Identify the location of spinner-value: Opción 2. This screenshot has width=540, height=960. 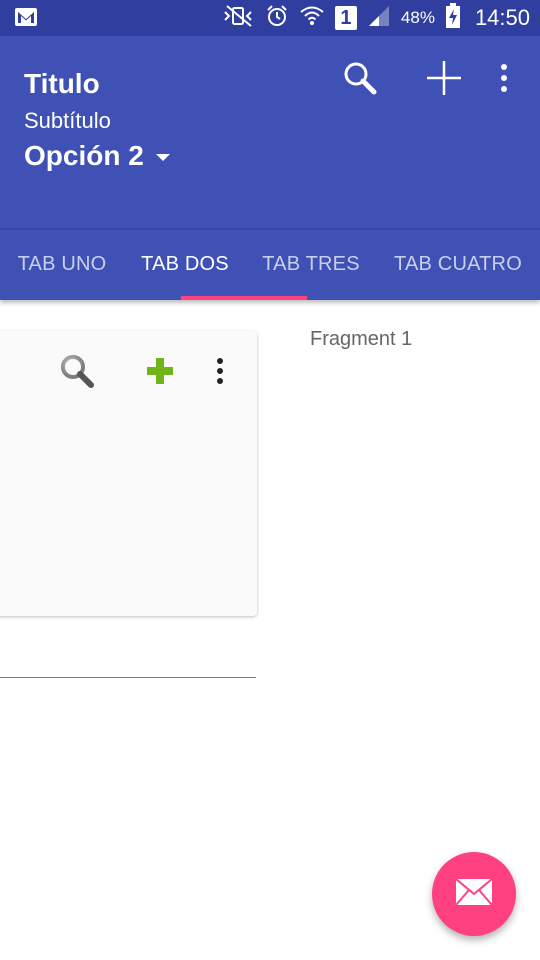
(84, 155).